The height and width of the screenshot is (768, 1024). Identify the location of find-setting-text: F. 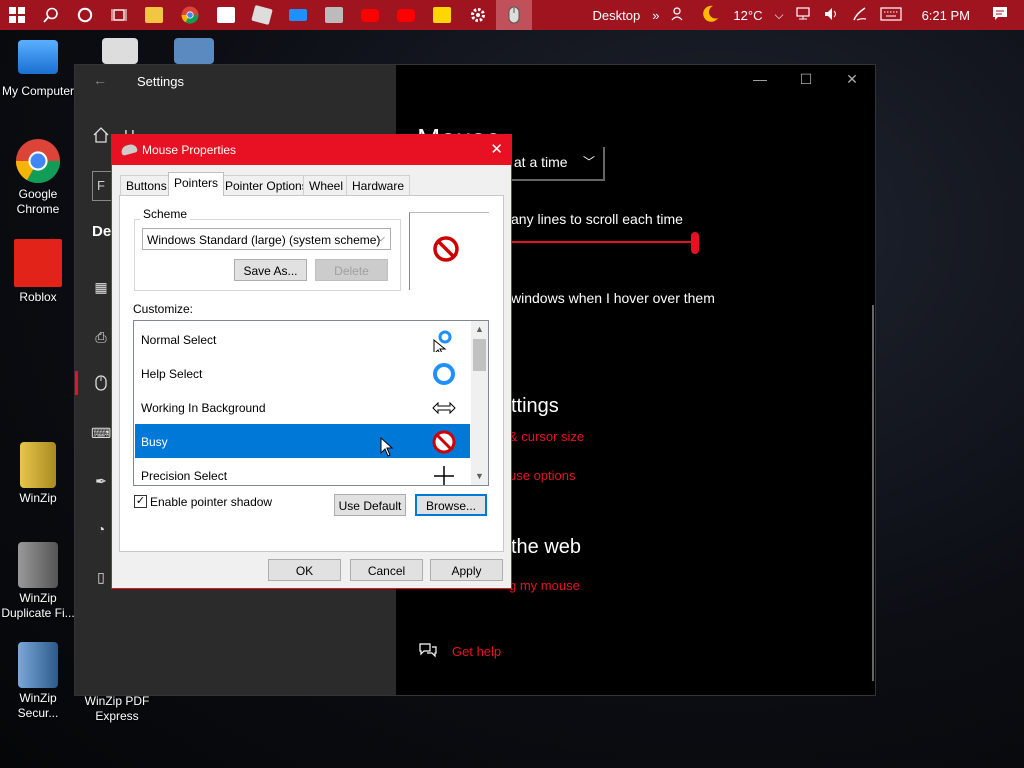
(101, 185).